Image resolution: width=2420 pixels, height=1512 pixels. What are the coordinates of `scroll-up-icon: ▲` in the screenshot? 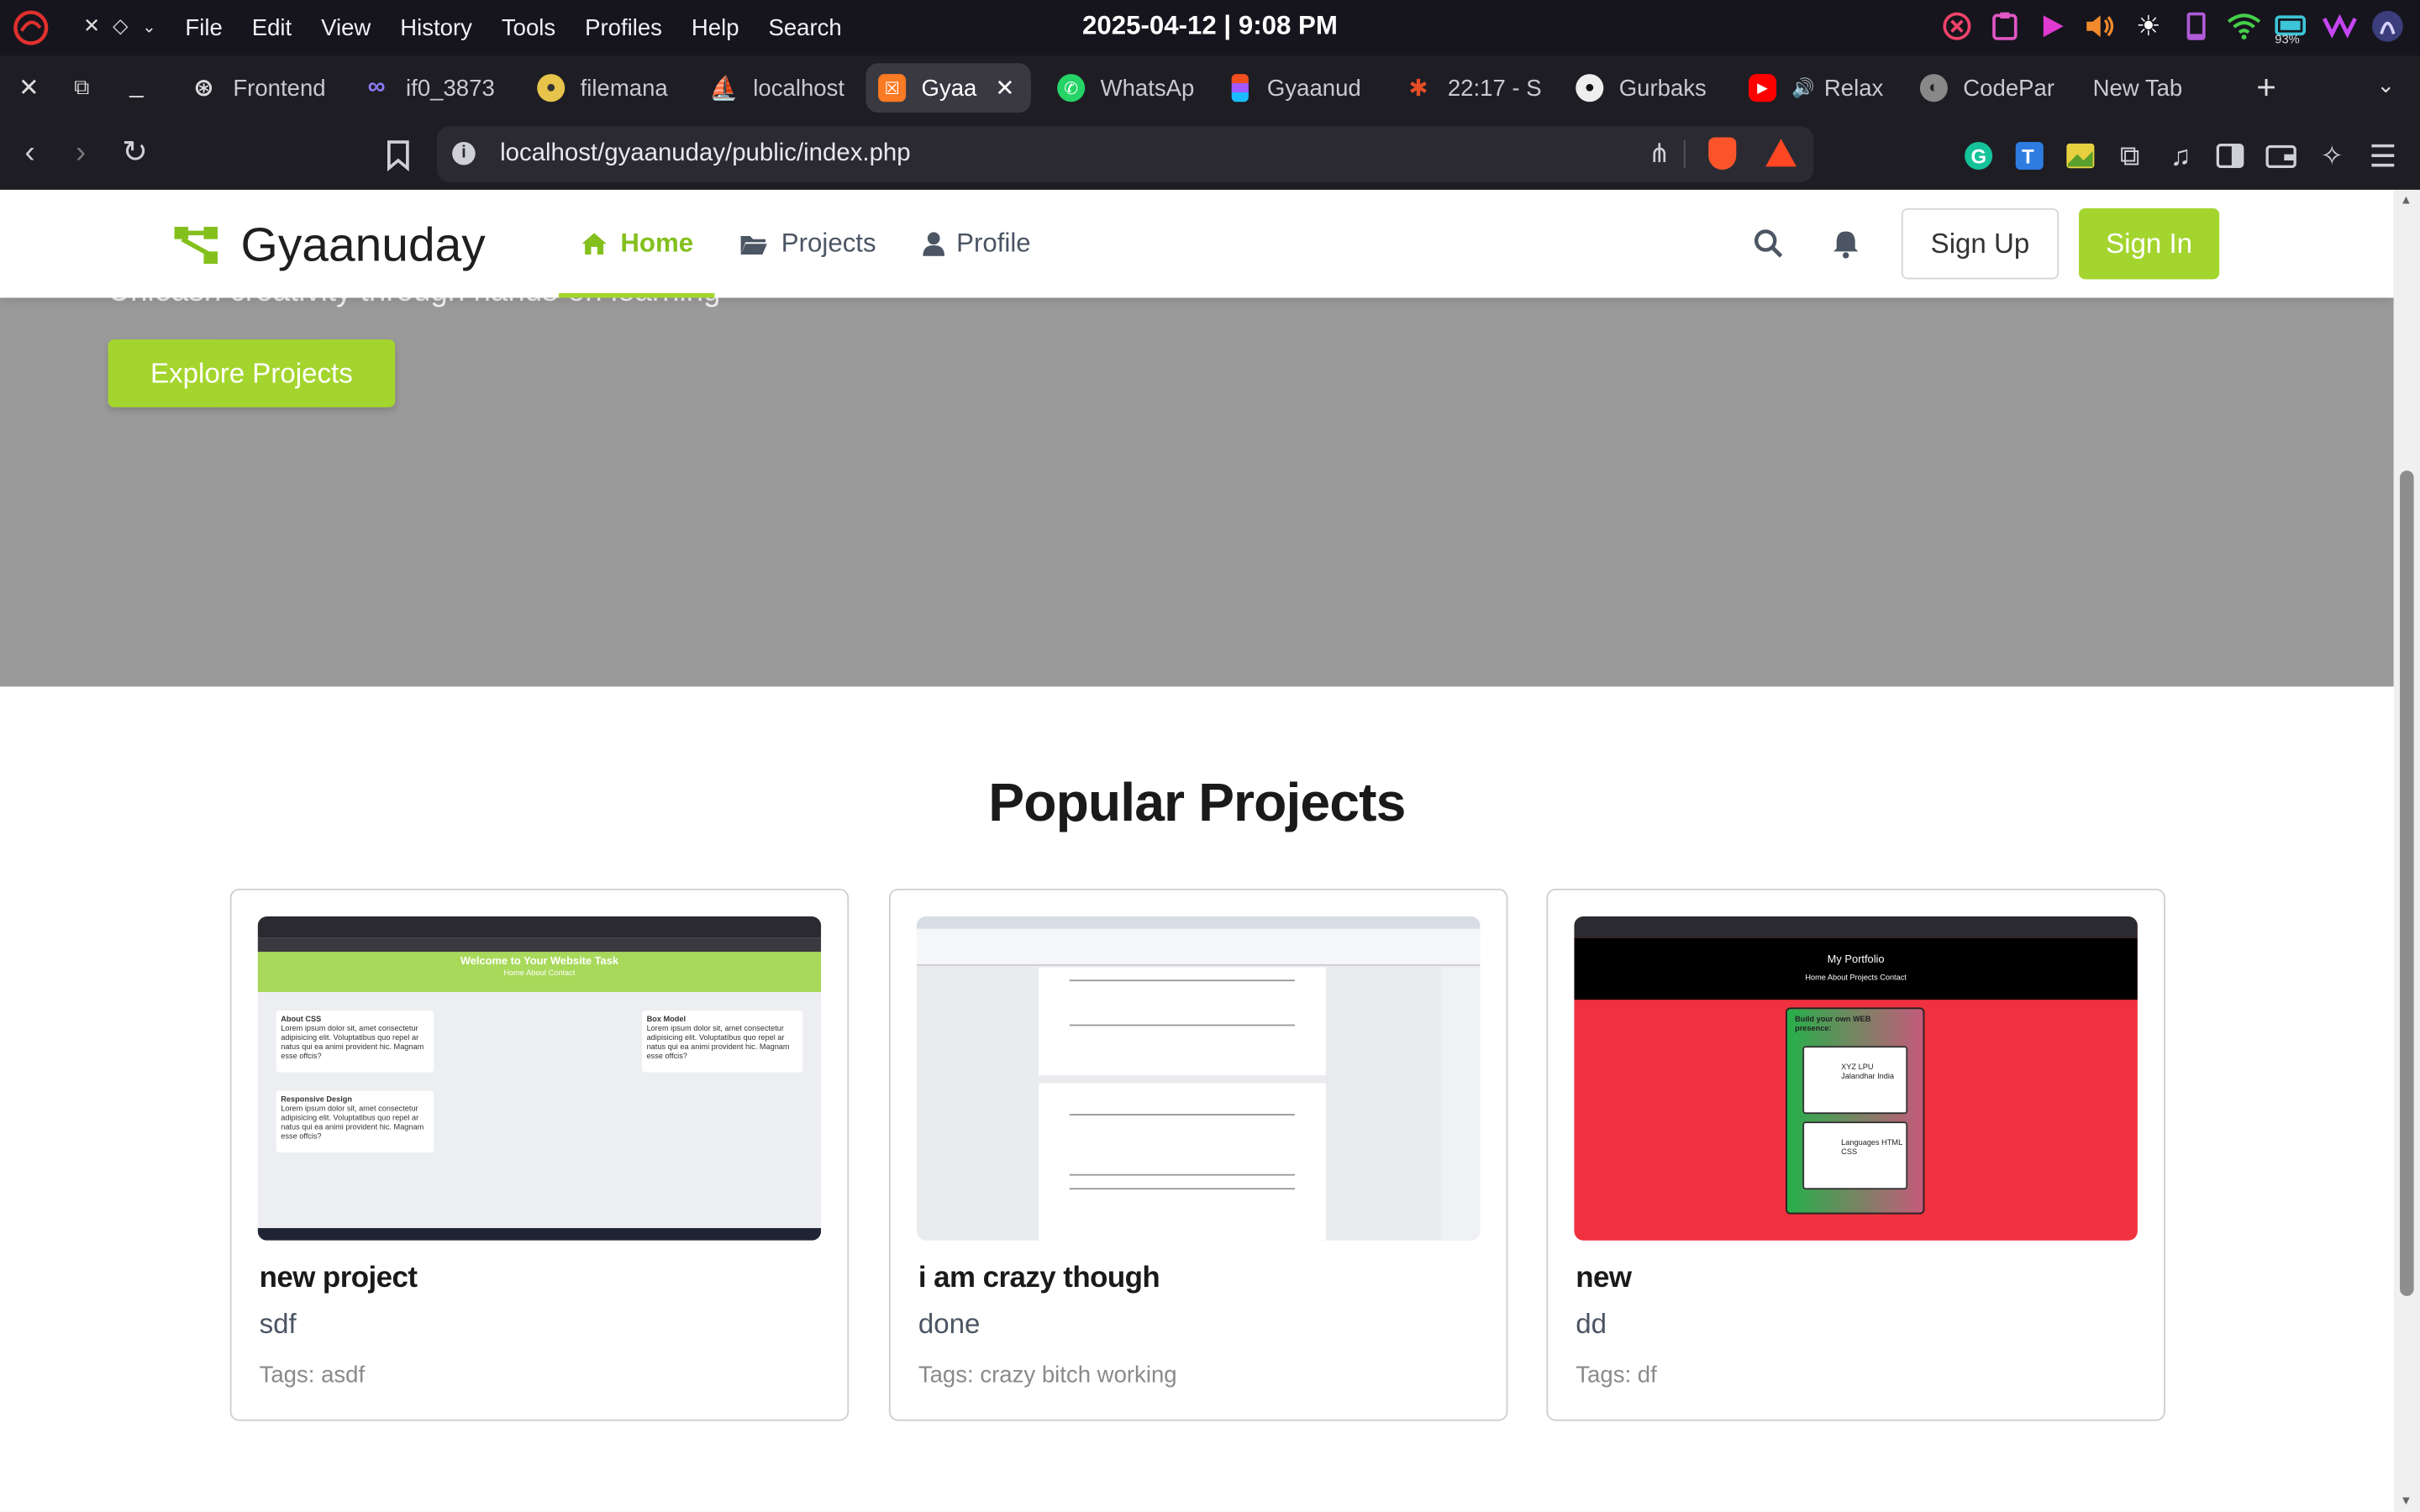 It's located at (2406, 200).